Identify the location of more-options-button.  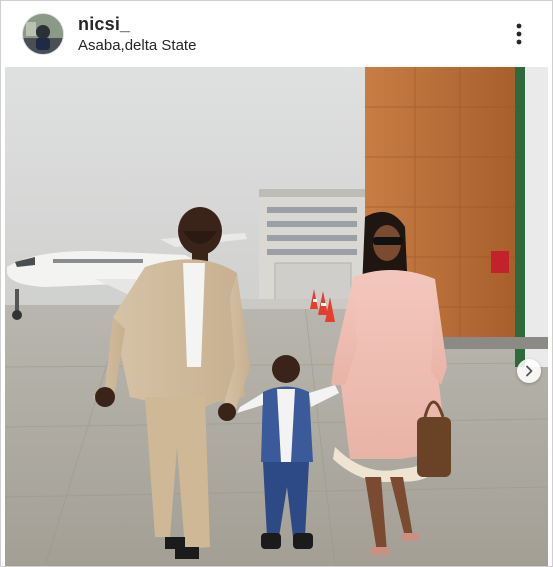
(519, 34).